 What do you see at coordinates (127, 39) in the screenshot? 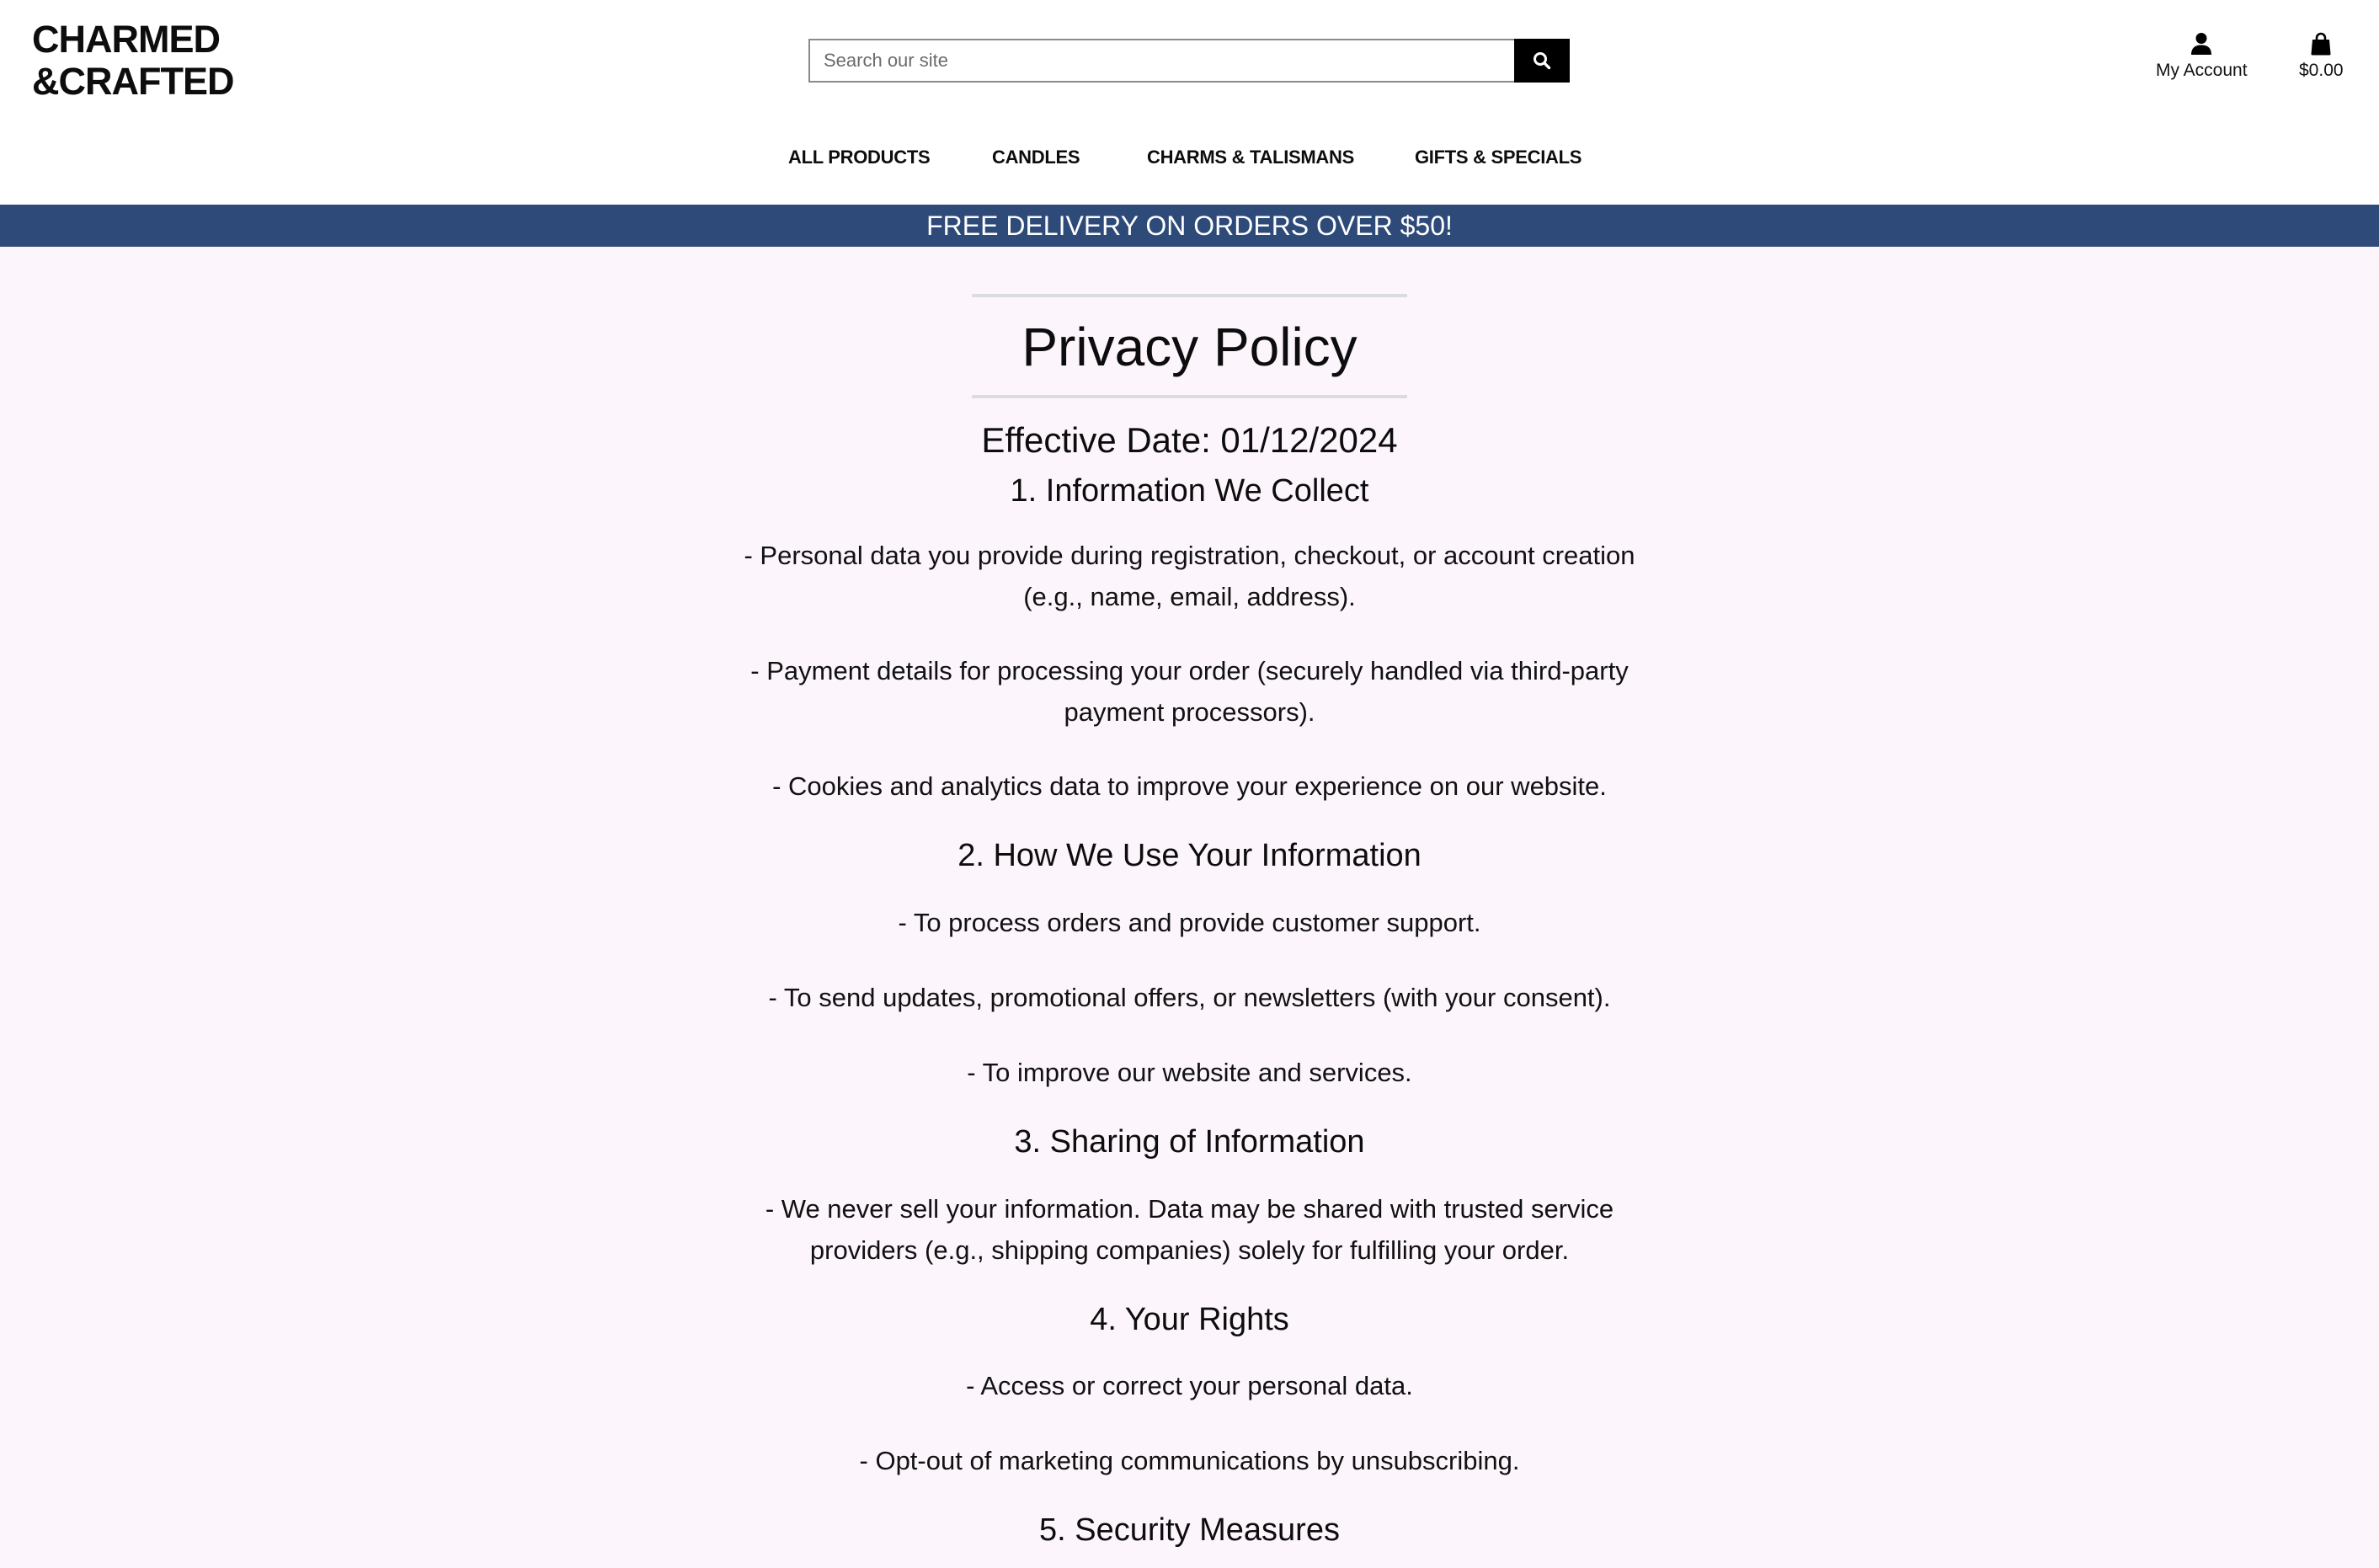
I see `logo-line-1: CHARMED` at bounding box center [127, 39].